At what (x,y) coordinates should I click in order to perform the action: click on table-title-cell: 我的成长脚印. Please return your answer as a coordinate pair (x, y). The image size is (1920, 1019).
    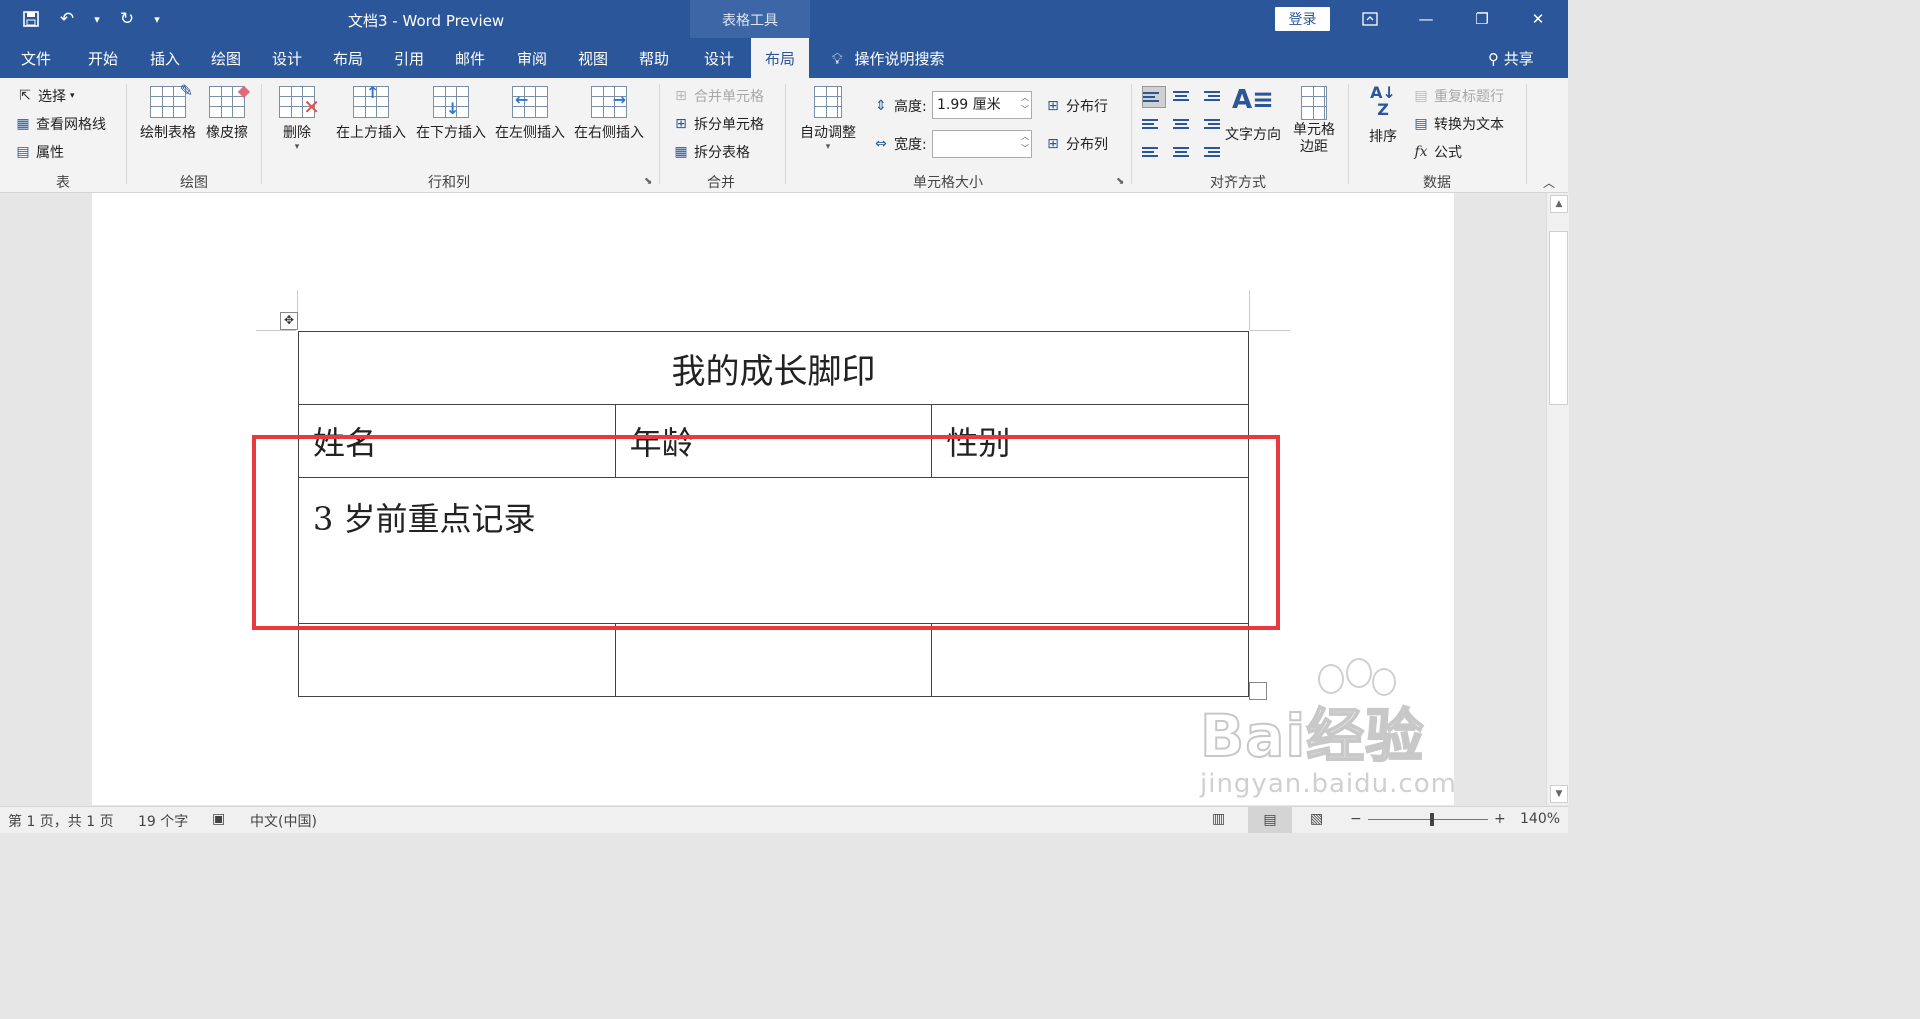
    Looking at the image, I should click on (773, 368).